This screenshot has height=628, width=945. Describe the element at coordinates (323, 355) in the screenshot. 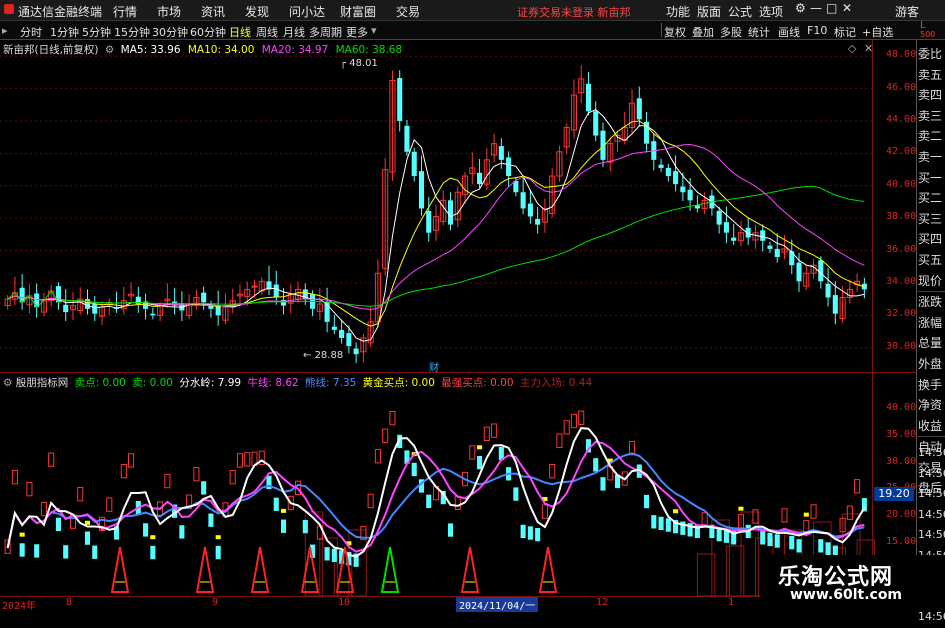

I see `low-annotation: ← 28.88` at that location.